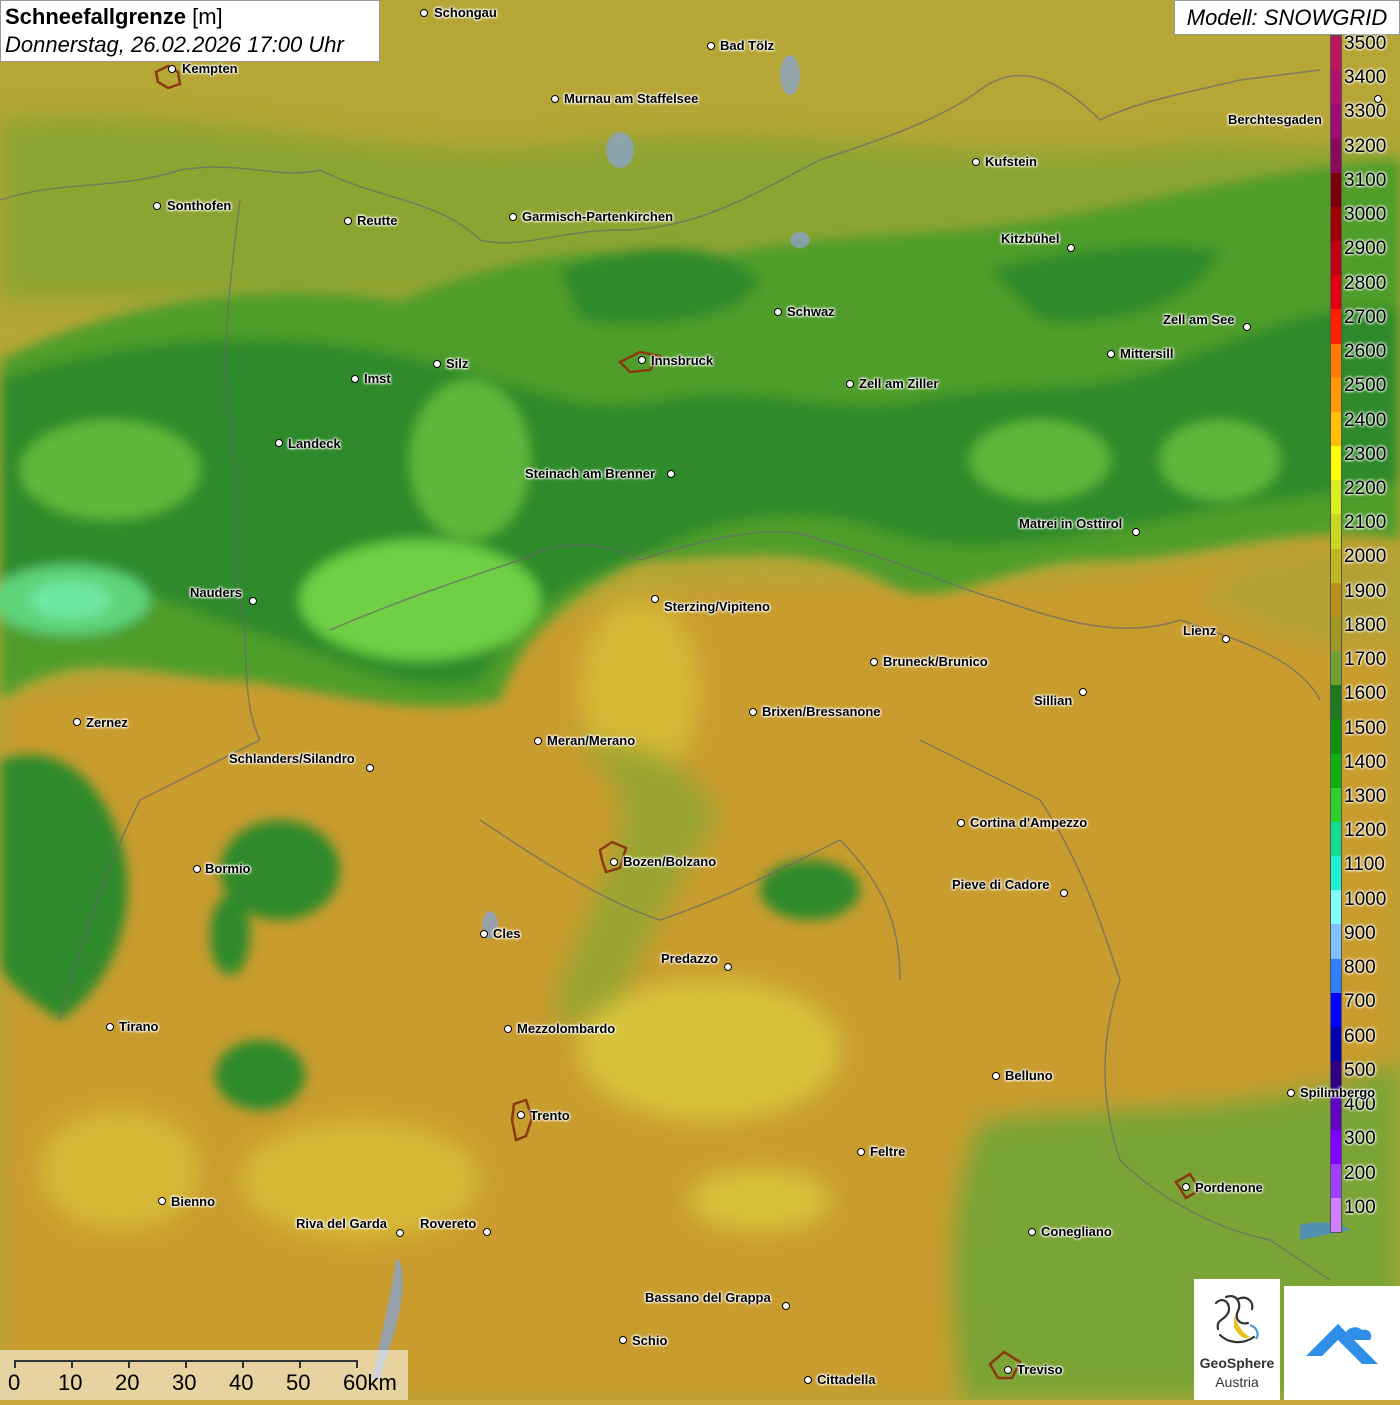 The width and height of the screenshot is (1400, 1405). Describe the element at coordinates (193, 1201) in the screenshot. I see `city-label: Bienno` at that location.